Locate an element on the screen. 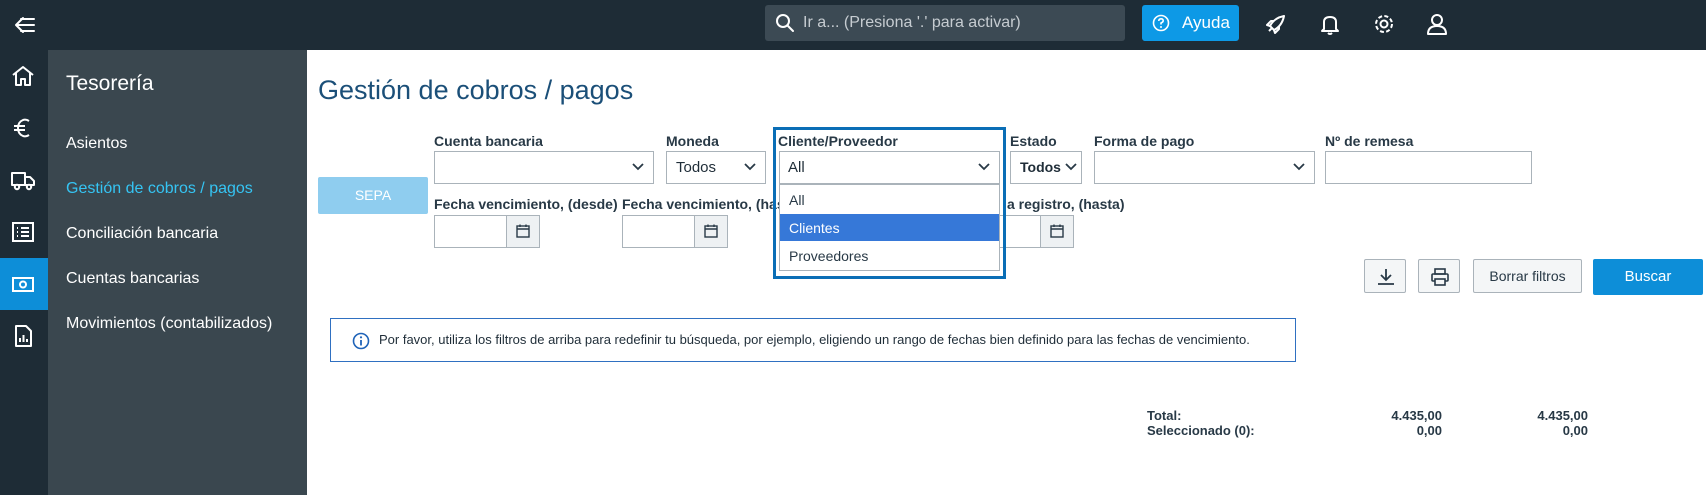 This screenshot has height=495, width=1706. bell-icon is located at coordinates (1330, 25).